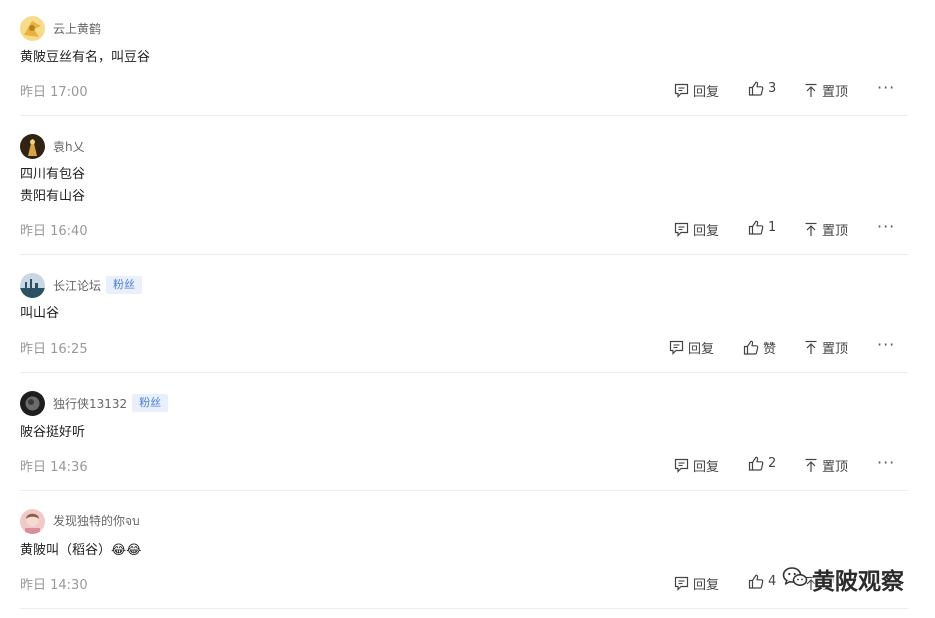 The image size is (935, 618). Describe the element at coordinates (53, 174) in the screenshot. I see `comment-text: 四川有包谷` at that location.